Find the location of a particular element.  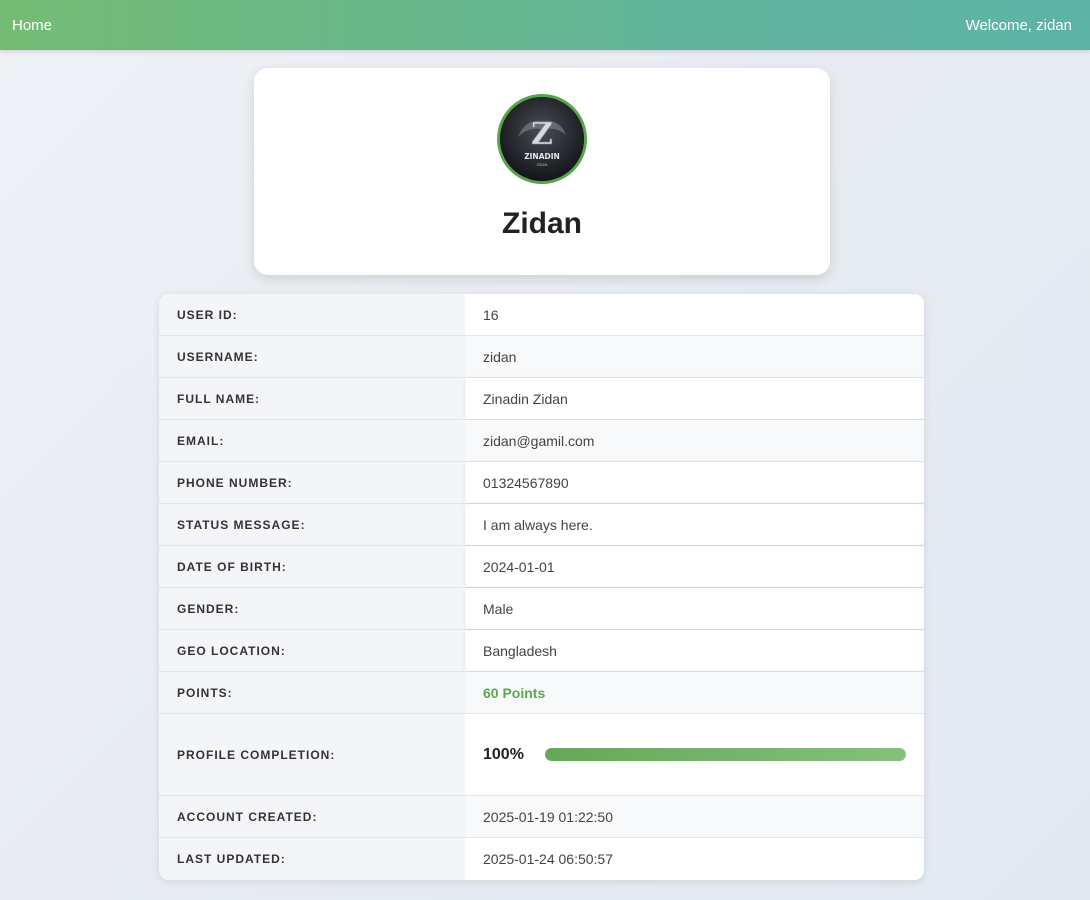

profile-card: Z ZINADIN ZIDAN Zidan is located at coordinates (542, 171).